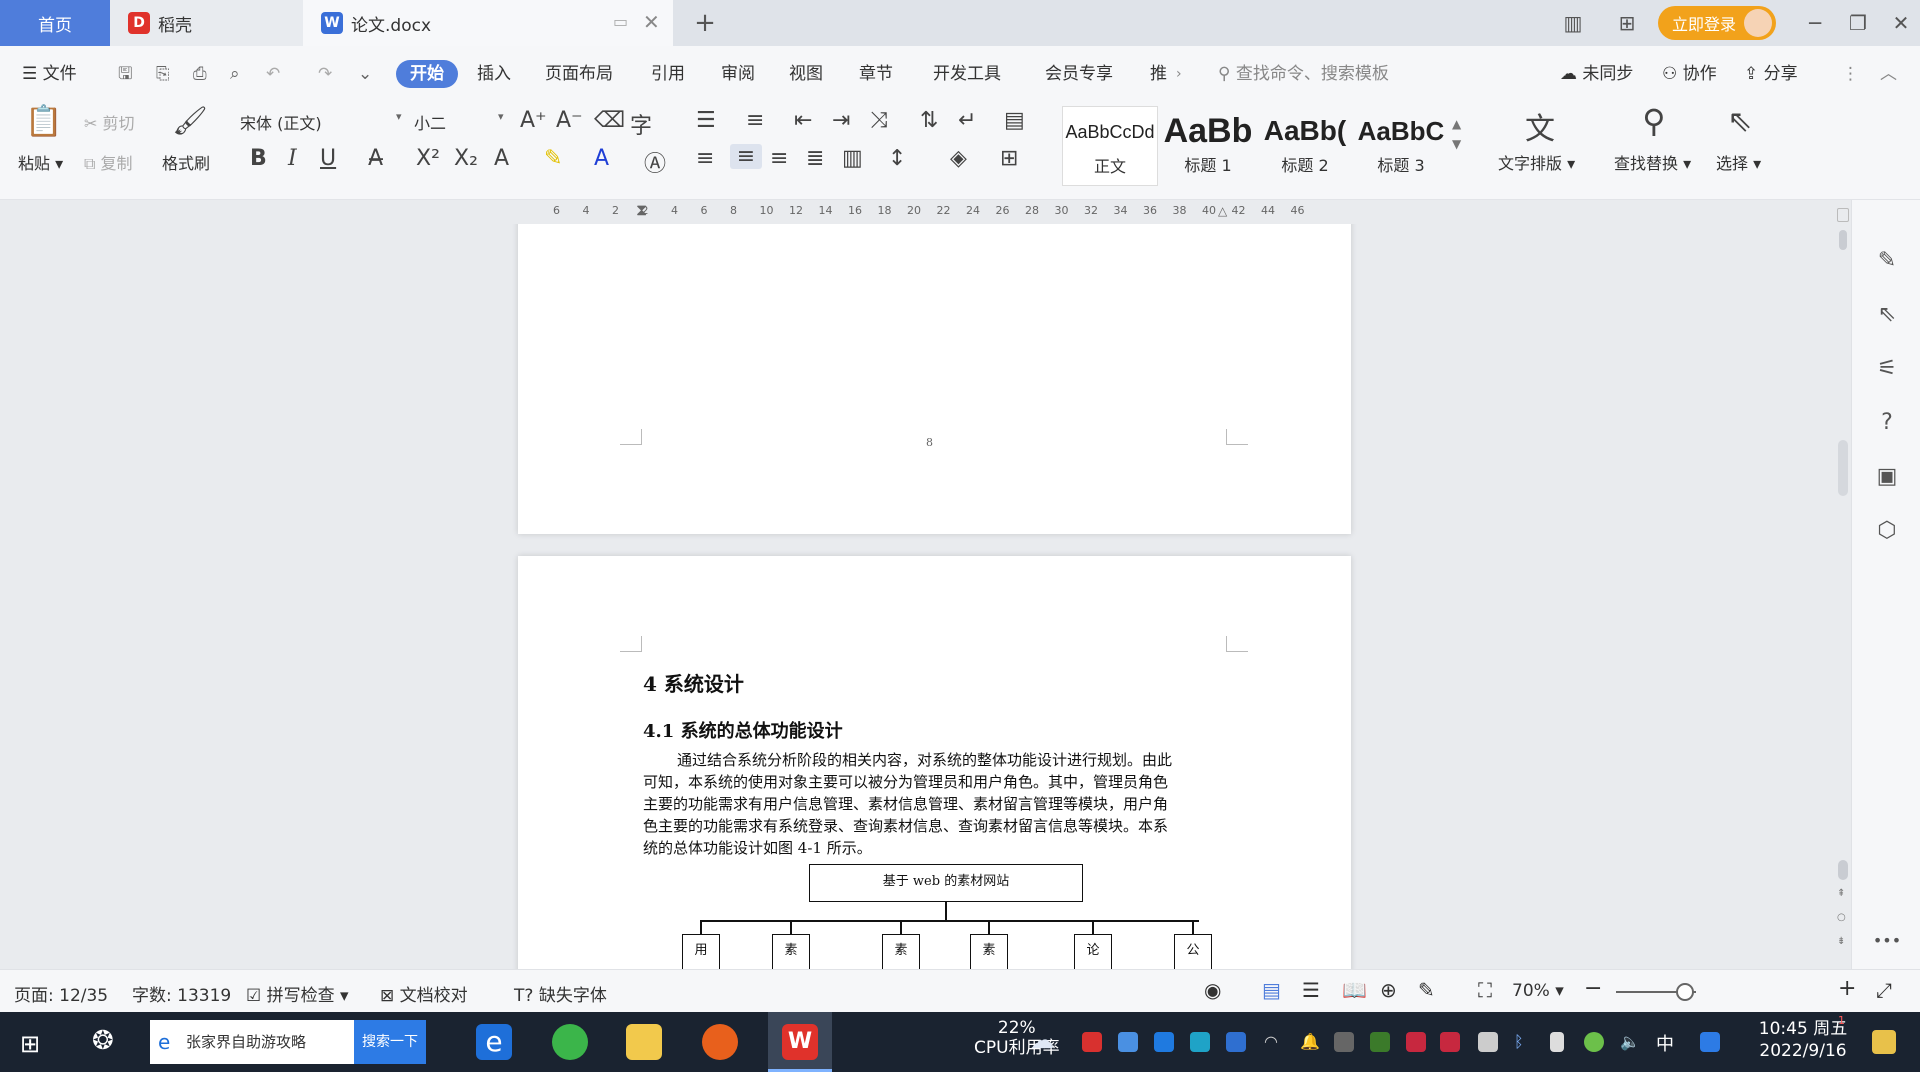 The image size is (1920, 1072). What do you see at coordinates (803, 120) in the screenshot?
I see `decrease-indent-icon: ⇤` at bounding box center [803, 120].